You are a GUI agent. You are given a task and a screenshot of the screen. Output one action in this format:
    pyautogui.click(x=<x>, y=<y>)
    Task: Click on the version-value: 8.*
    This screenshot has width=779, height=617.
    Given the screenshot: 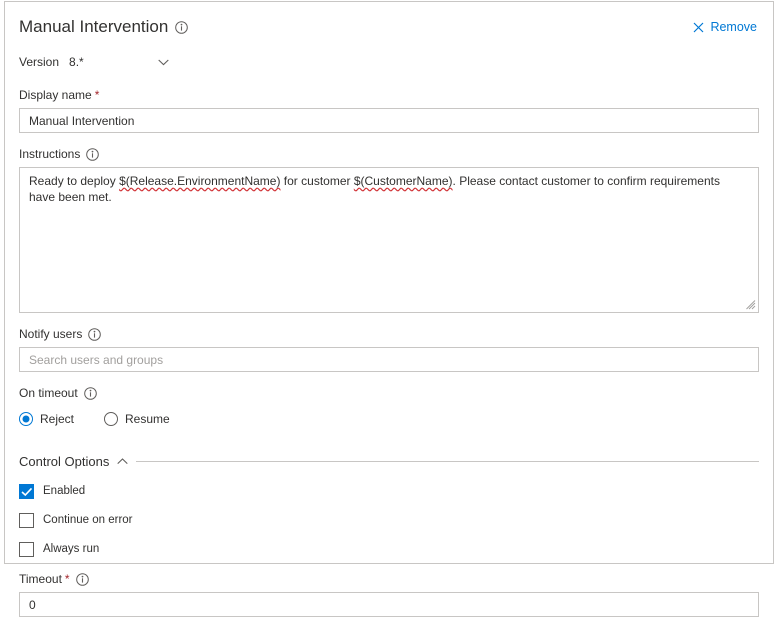 What is the action you would take?
    pyautogui.click(x=76, y=62)
    